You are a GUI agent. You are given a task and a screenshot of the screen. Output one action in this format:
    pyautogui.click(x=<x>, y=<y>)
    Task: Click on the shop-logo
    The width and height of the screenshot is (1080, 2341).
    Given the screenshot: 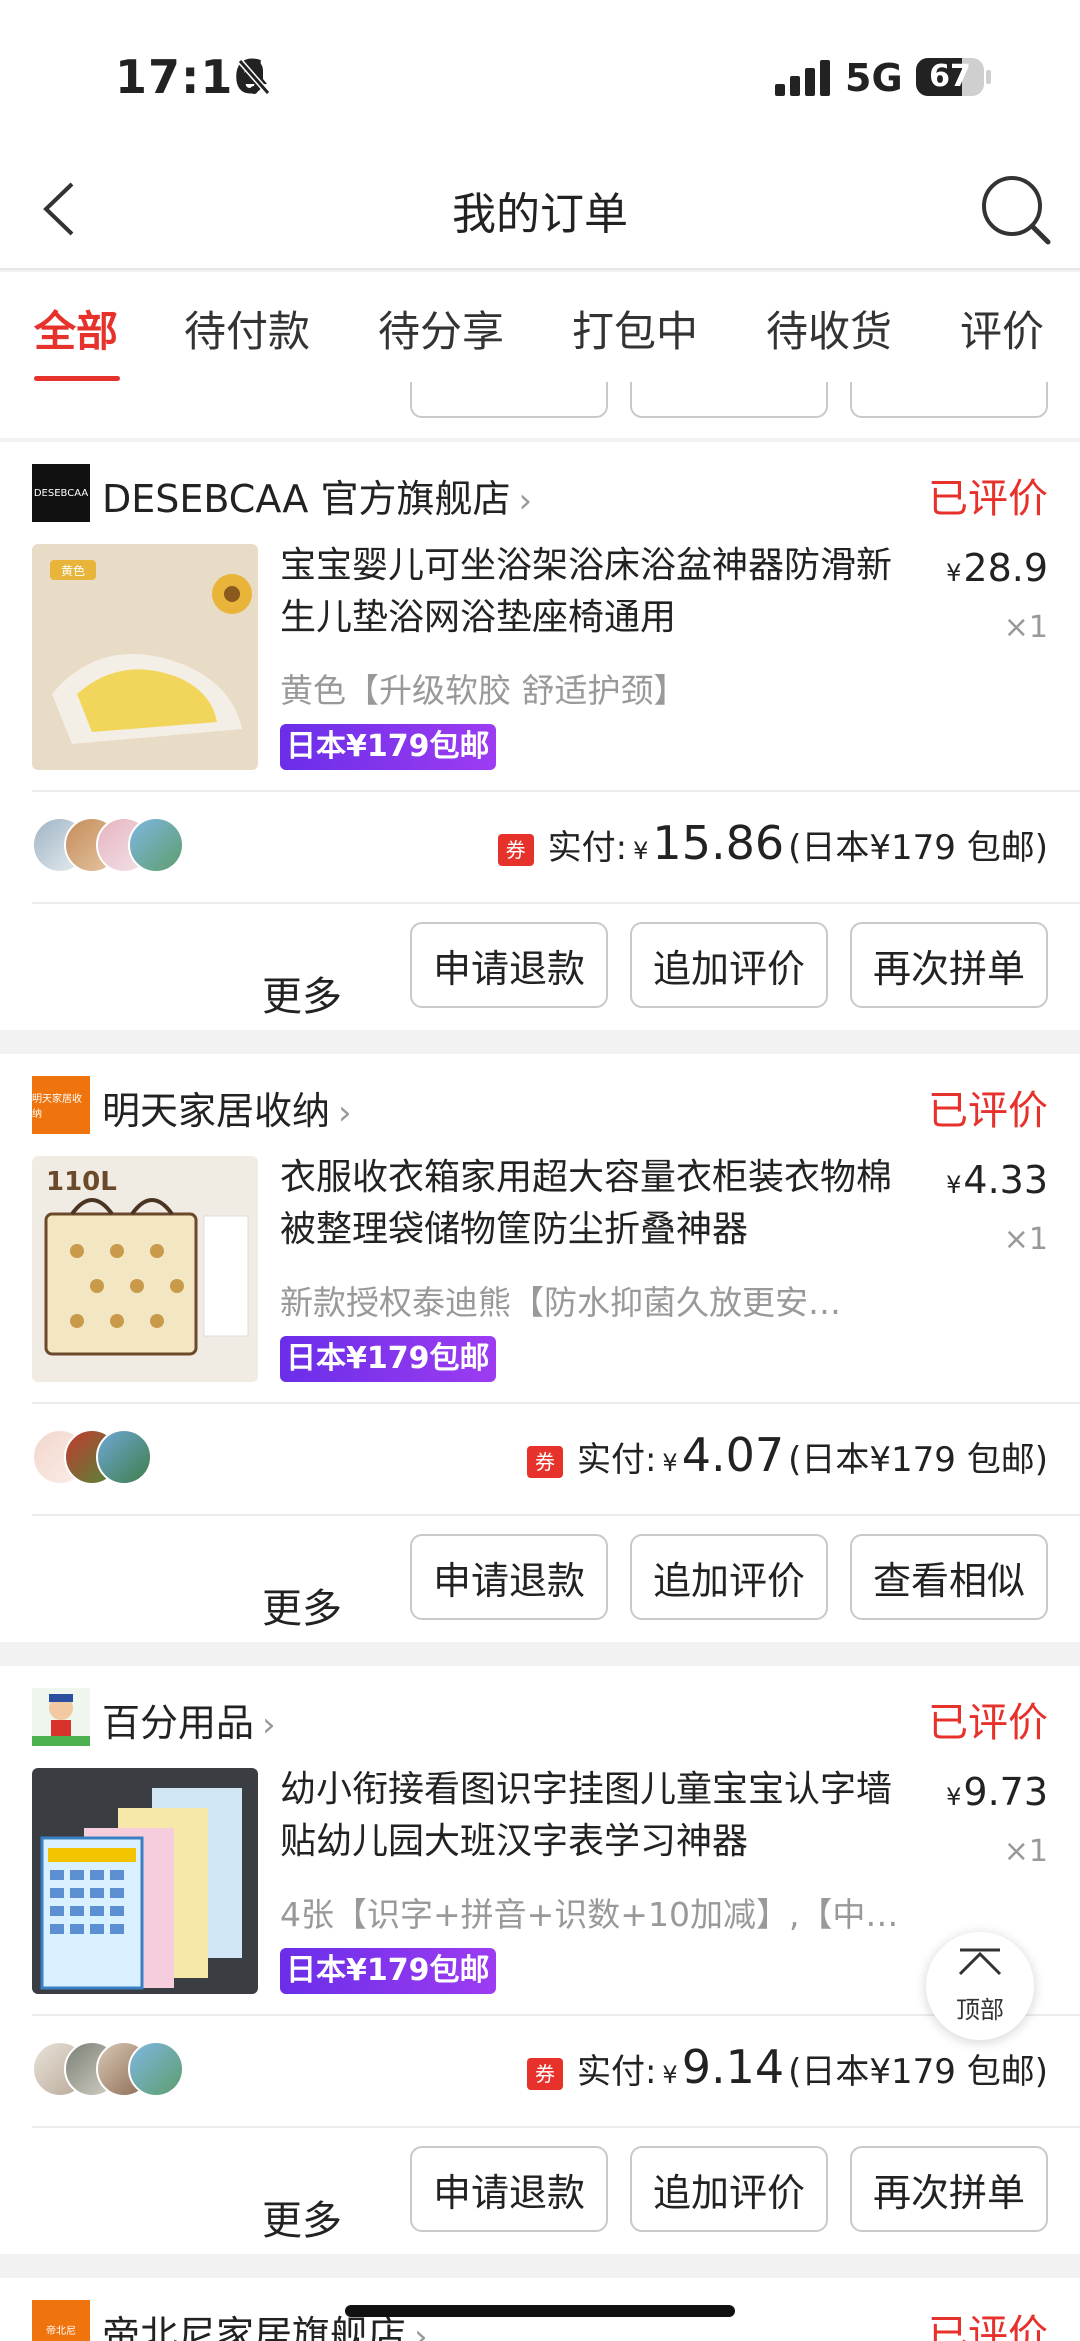 What is the action you would take?
    pyautogui.click(x=61, y=1717)
    